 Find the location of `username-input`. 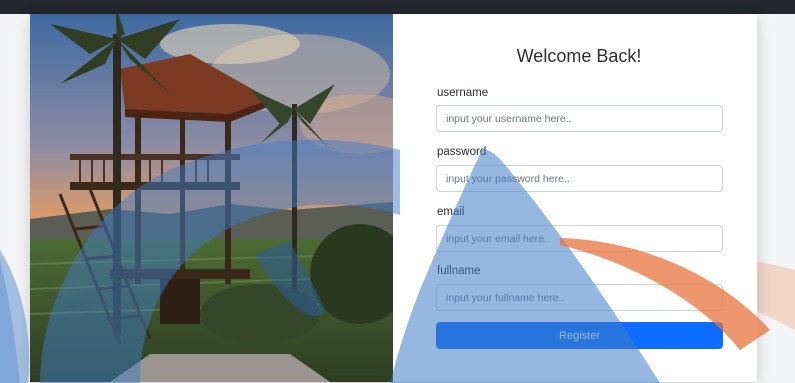

username-input is located at coordinates (579, 118).